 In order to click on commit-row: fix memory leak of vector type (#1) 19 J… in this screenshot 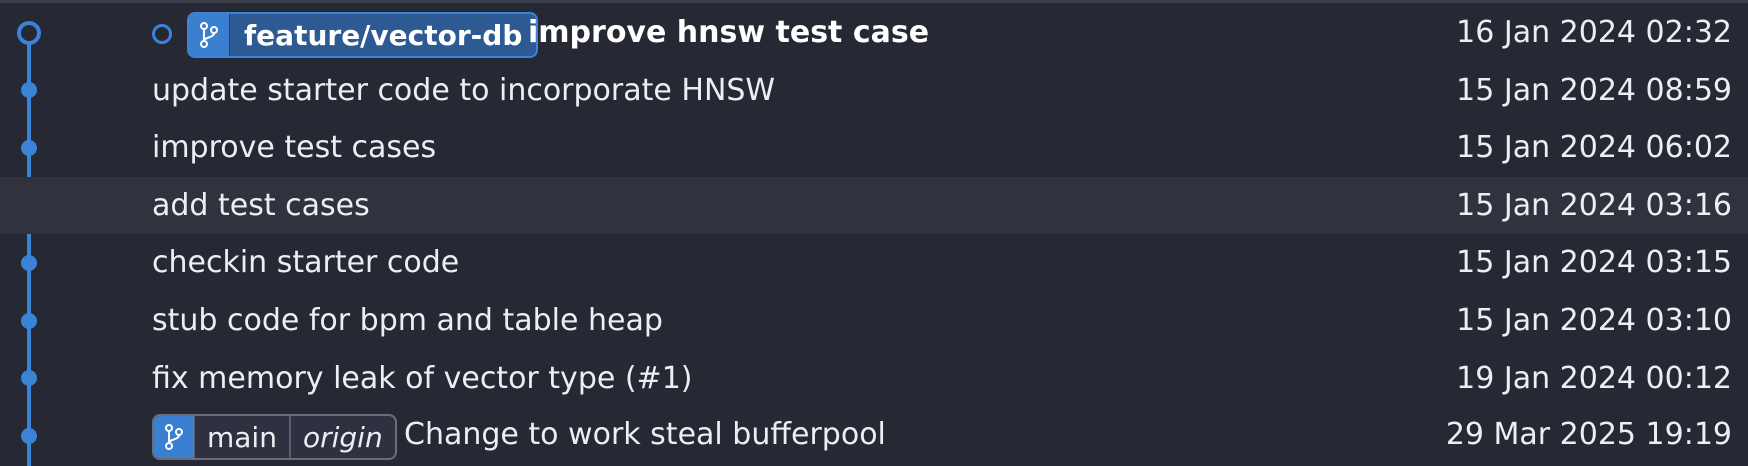, I will do `click(874, 378)`.